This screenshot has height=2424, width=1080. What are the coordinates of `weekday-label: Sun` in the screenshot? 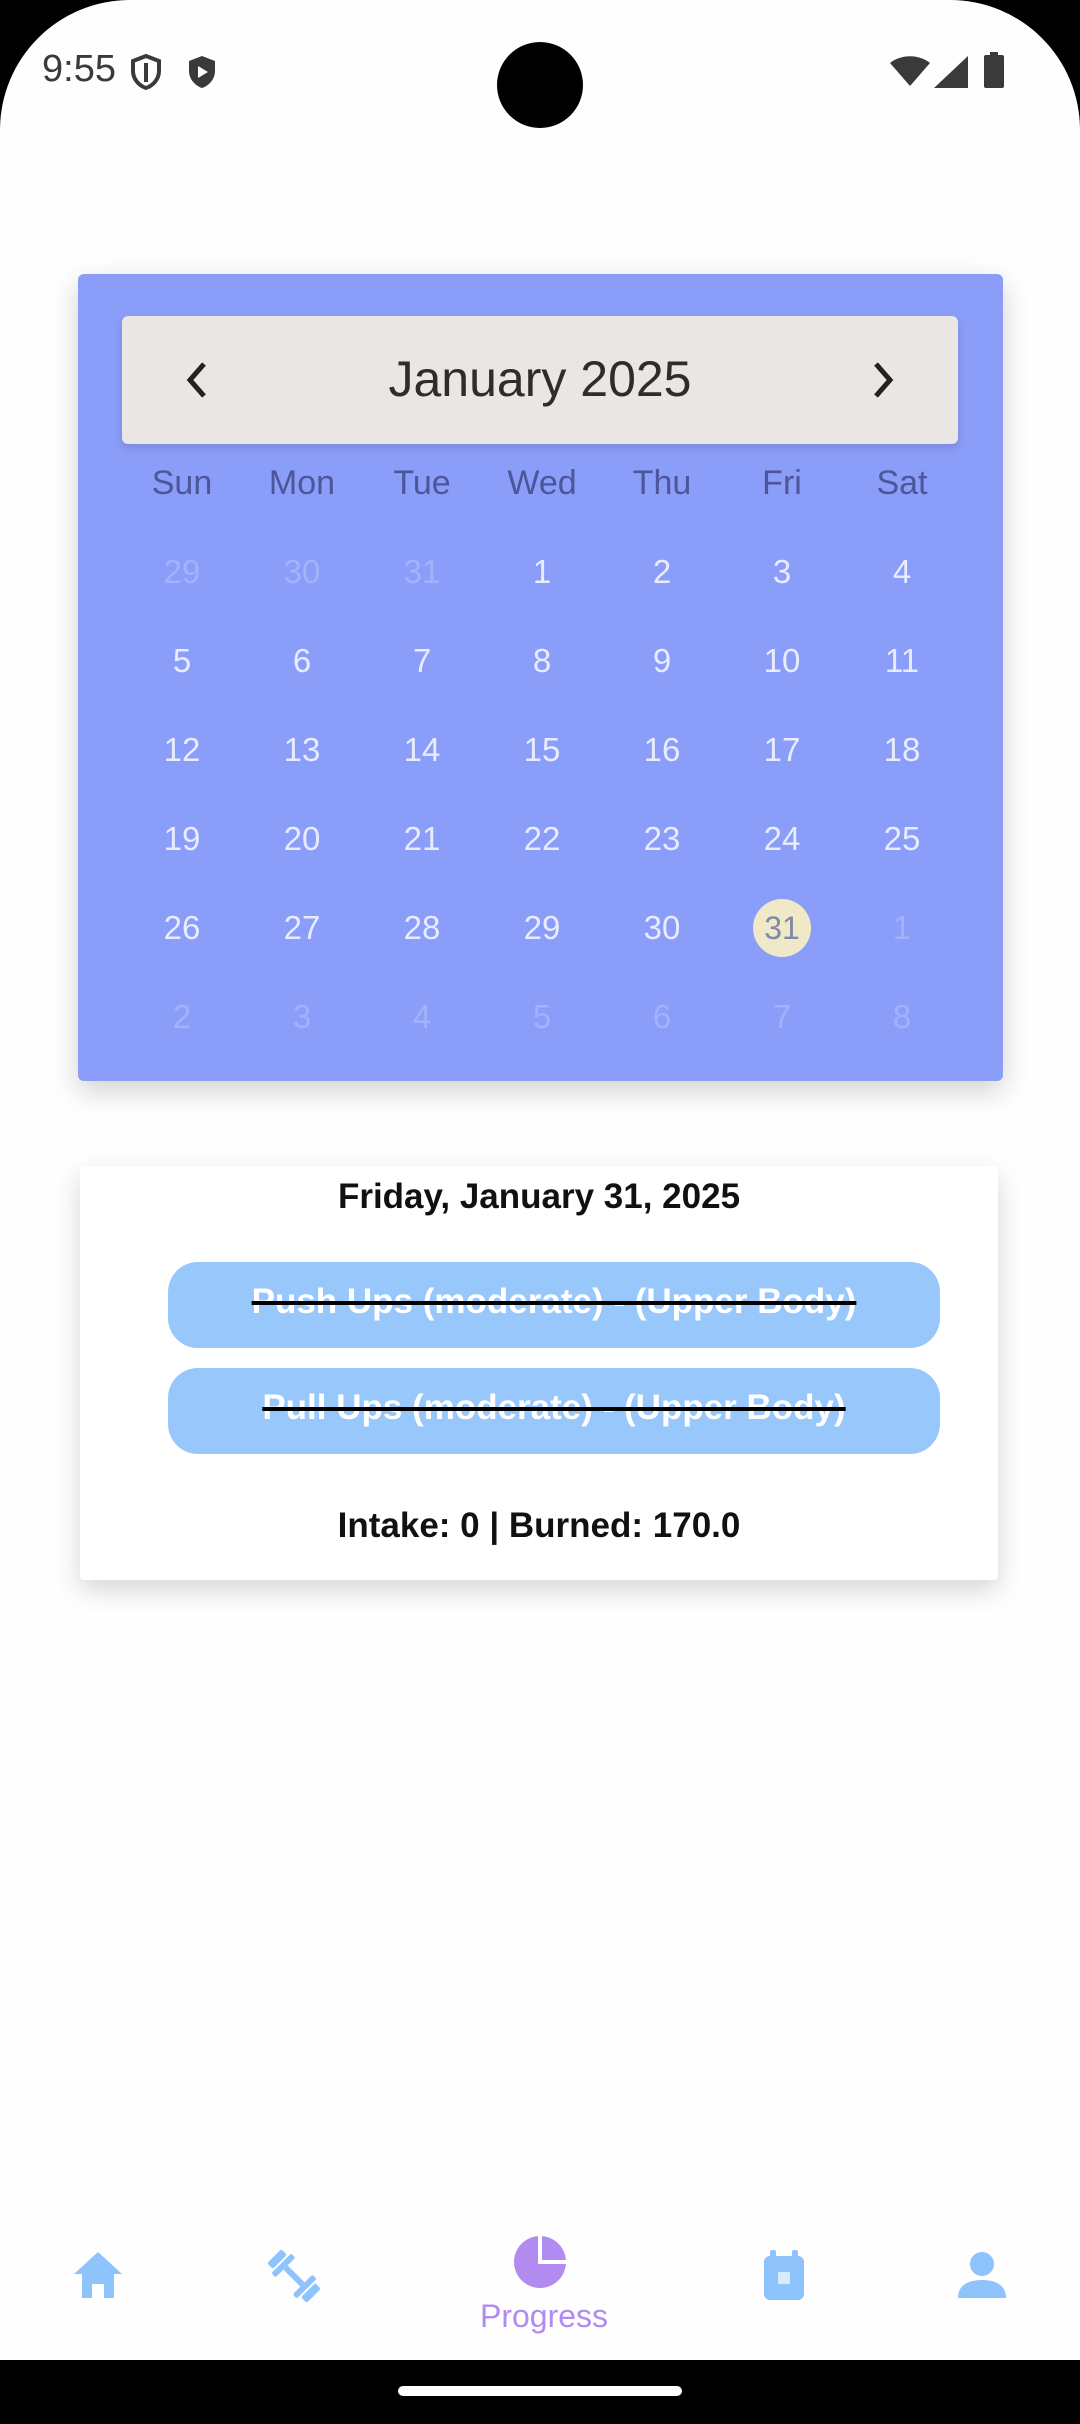 It's located at (182, 483).